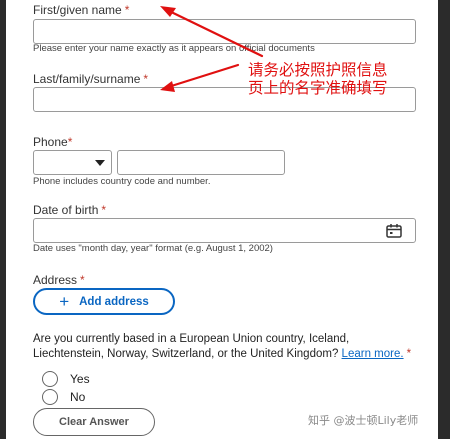 The height and width of the screenshot is (439, 450). What do you see at coordinates (167, 86) in the screenshot?
I see `arrowhead-last-name` at bounding box center [167, 86].